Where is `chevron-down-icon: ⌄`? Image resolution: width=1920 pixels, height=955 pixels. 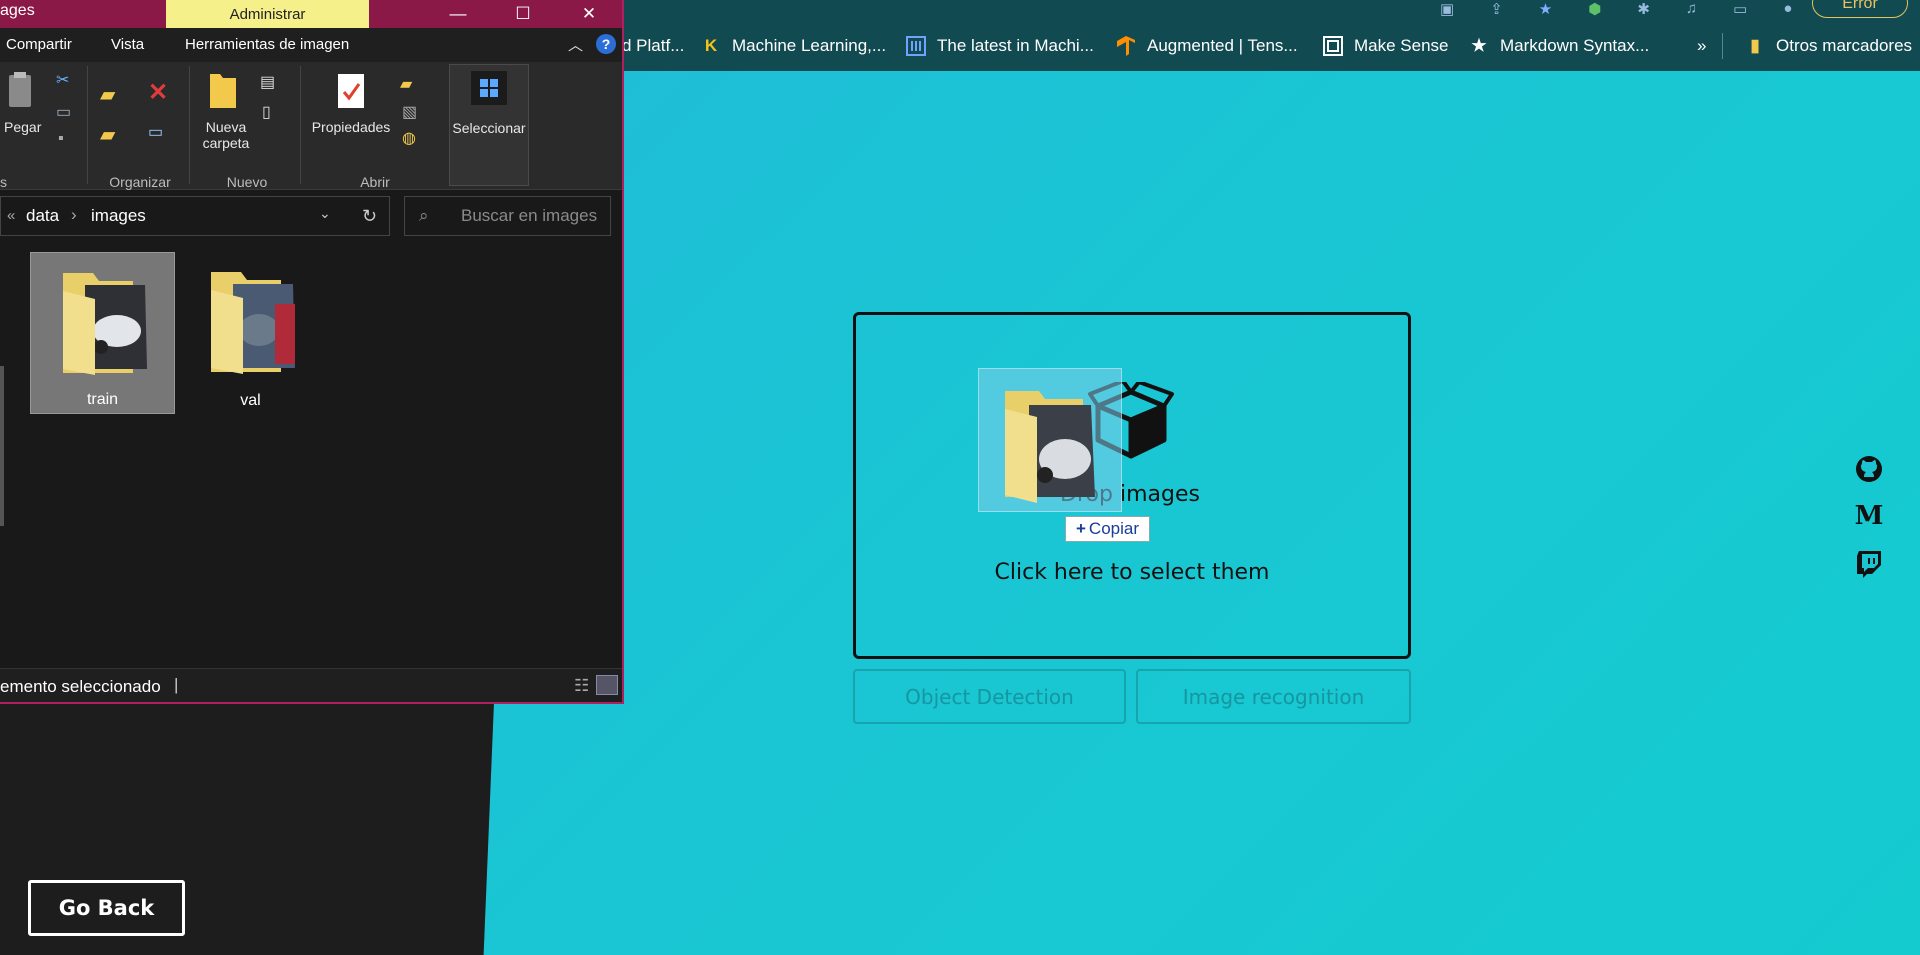 chevron-down-icon: ⌄ is located at coordinates (325, 213).